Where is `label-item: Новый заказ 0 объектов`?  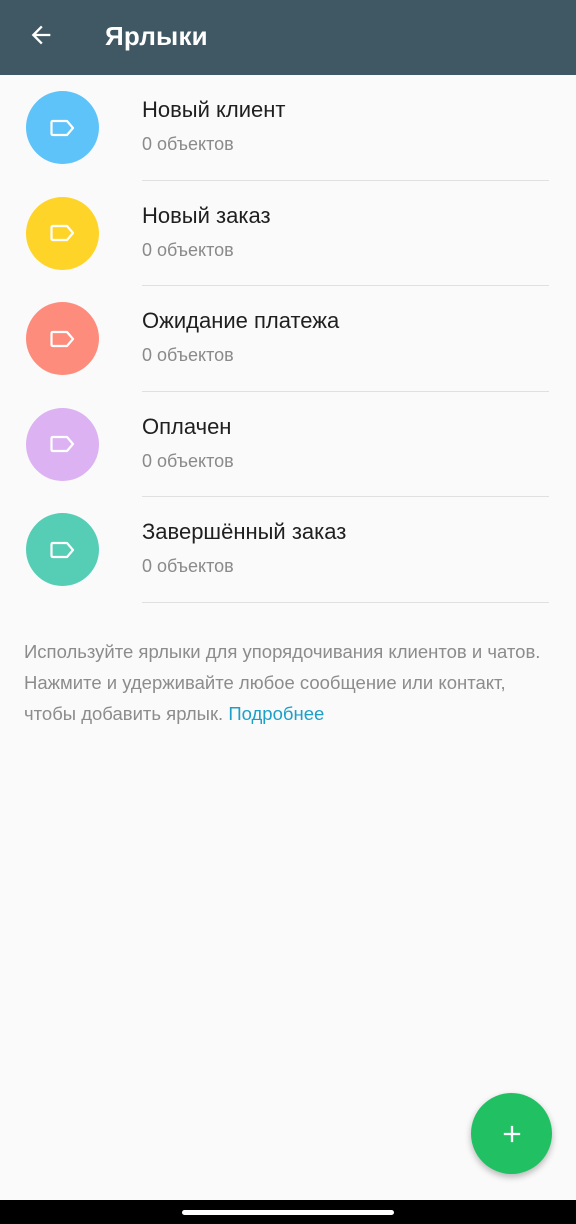 label-item: Новый заказ 0 объектов is located at coordinates (288, 233).